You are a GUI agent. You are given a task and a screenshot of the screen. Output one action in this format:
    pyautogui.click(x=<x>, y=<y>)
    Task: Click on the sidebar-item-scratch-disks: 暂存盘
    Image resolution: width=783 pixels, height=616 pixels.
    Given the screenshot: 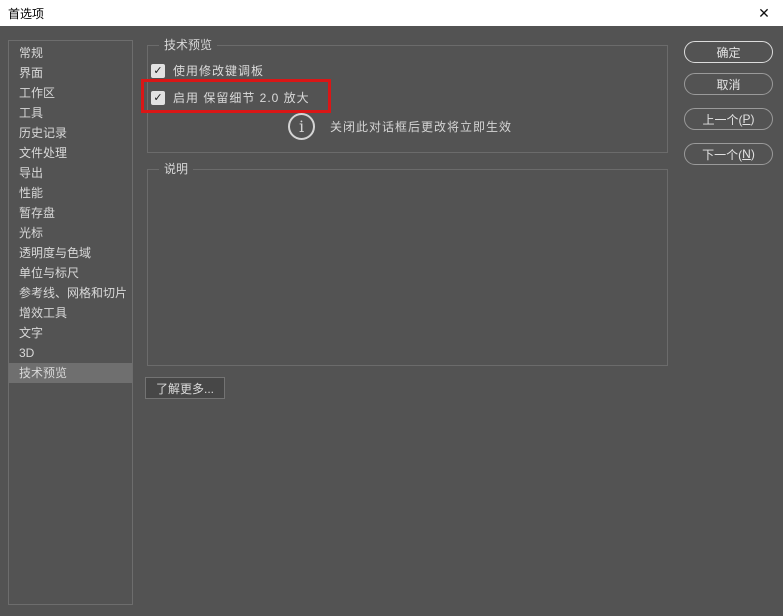 What is the action you would take?
    pyautogui.click(x=70, y=213)
    